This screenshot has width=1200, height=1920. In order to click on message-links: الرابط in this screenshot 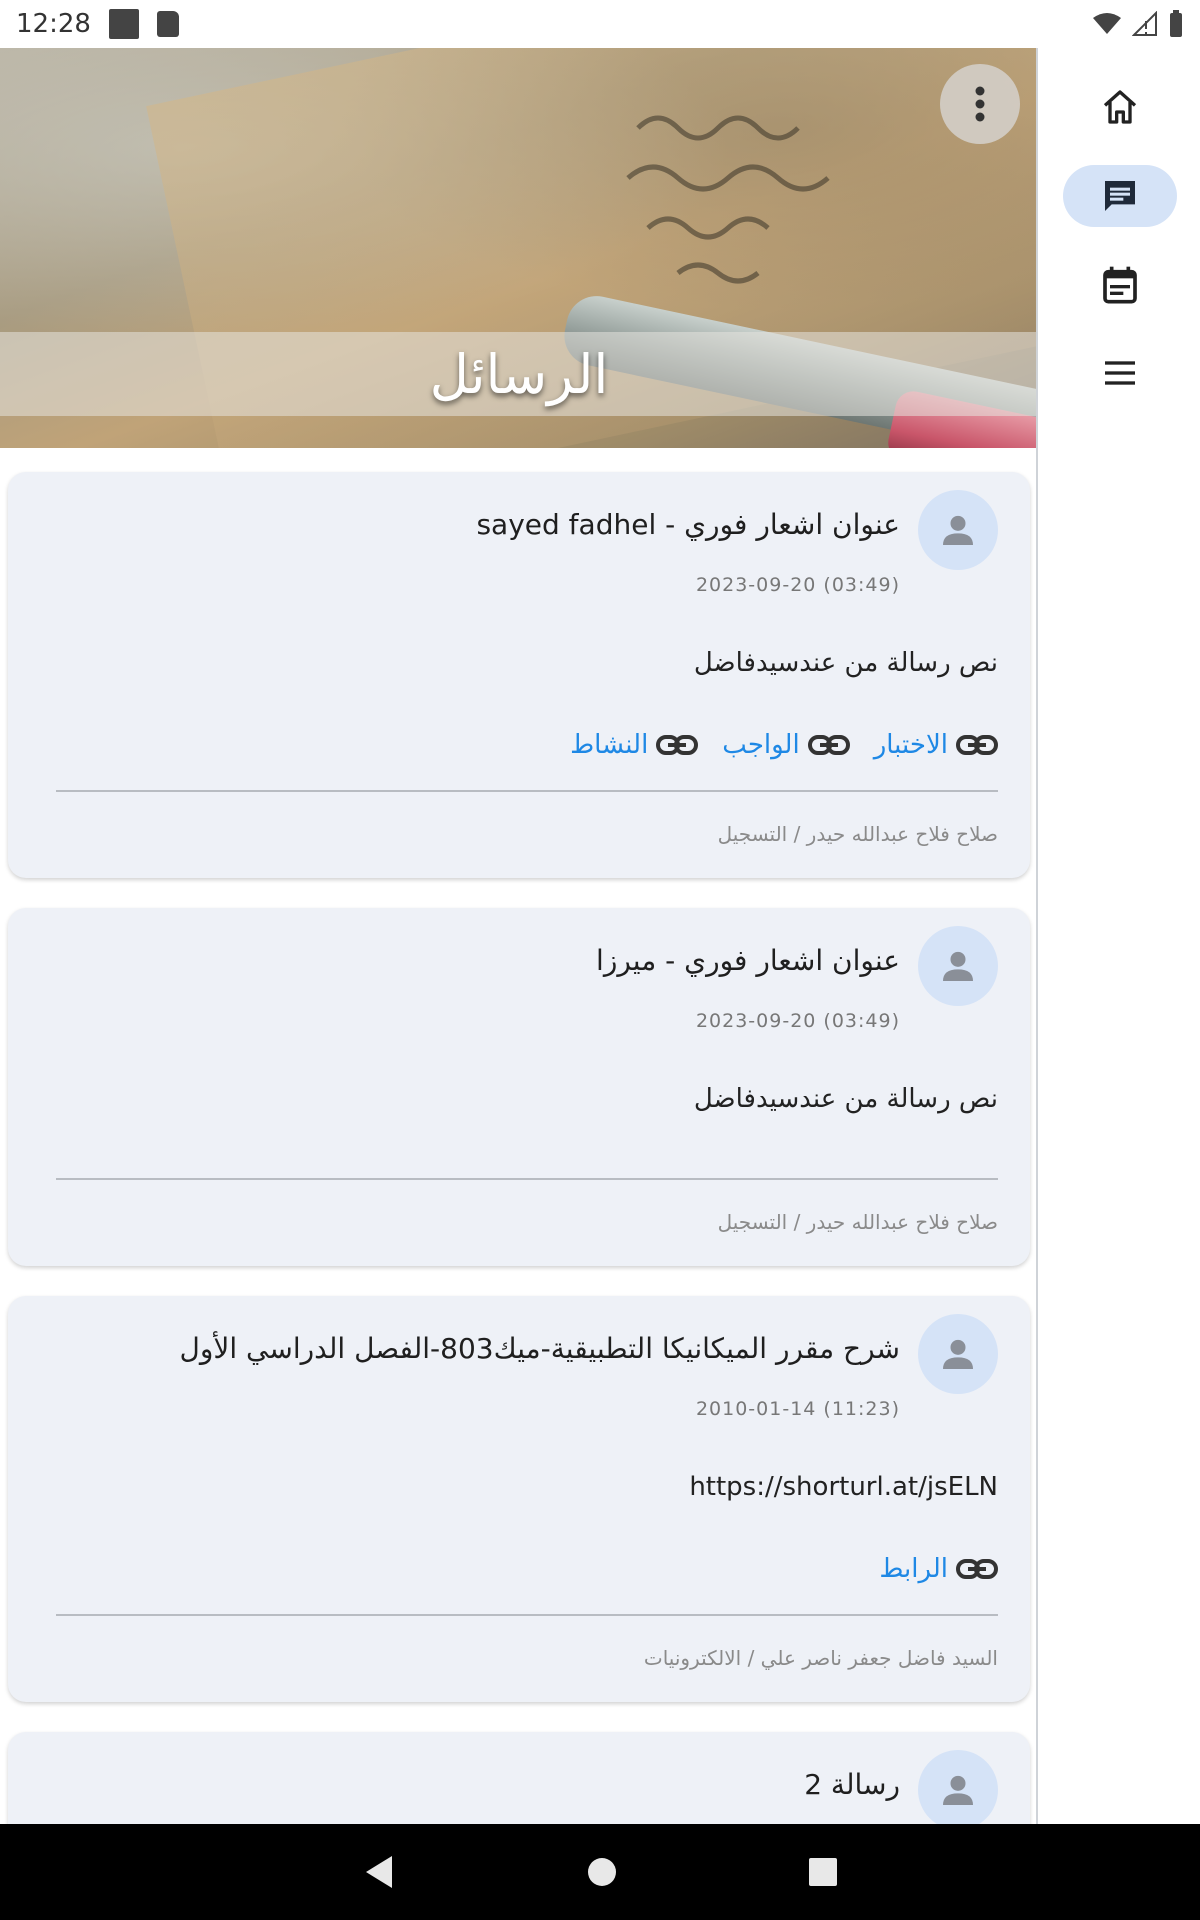, I will do `click(938, 1569)`.